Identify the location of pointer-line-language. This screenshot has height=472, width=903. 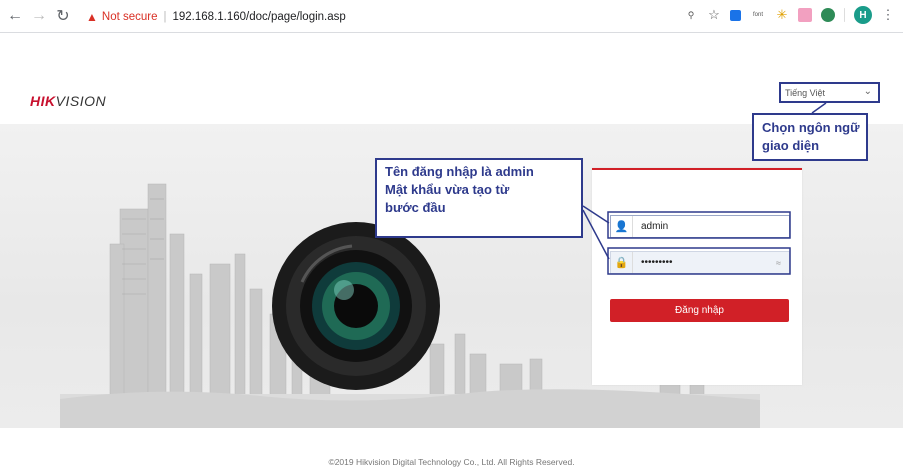
(819, 108).